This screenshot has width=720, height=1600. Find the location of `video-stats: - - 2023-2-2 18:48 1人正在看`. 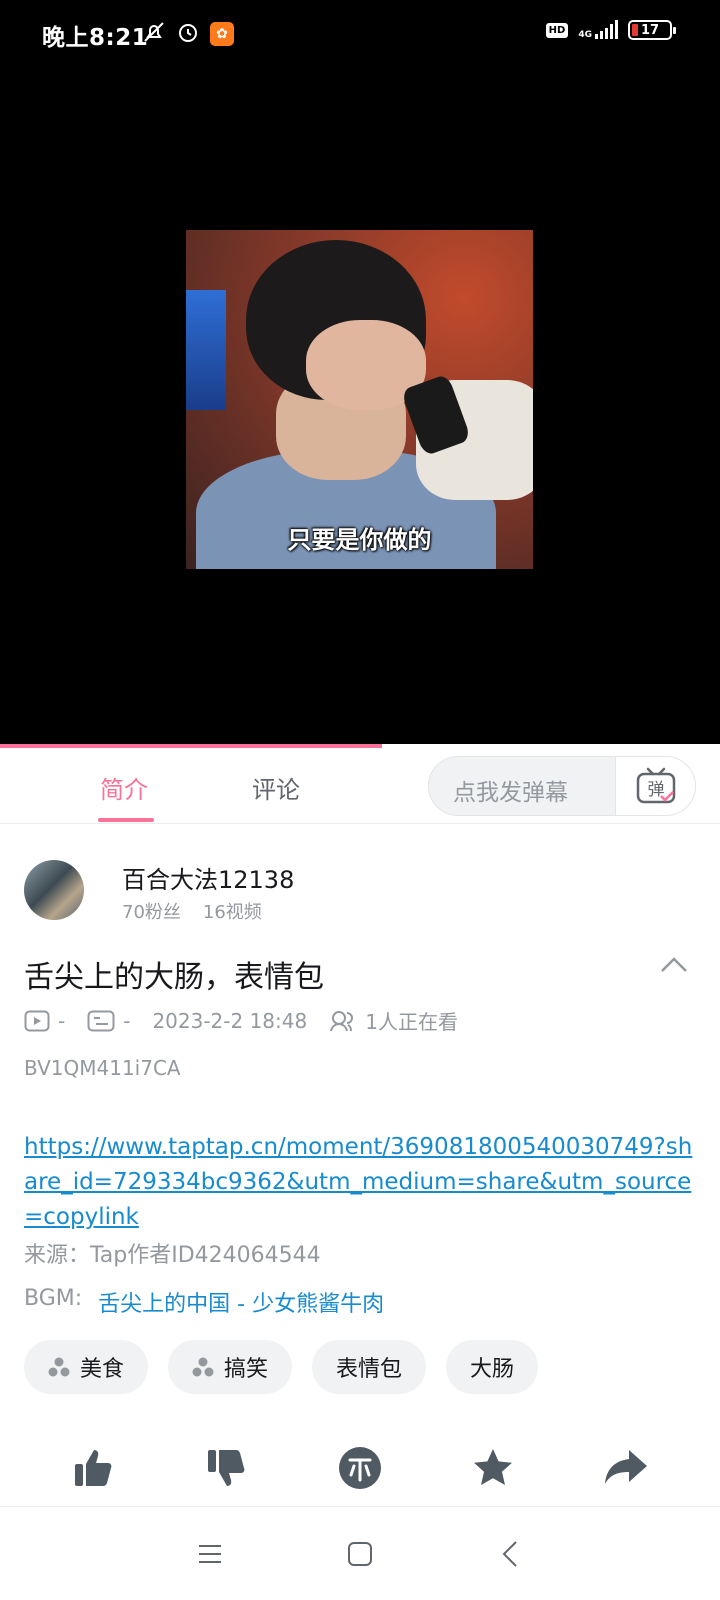

video-stats: - - 2023-2-2 18:48 1人正在看 is located at coordinates (252, 1020).